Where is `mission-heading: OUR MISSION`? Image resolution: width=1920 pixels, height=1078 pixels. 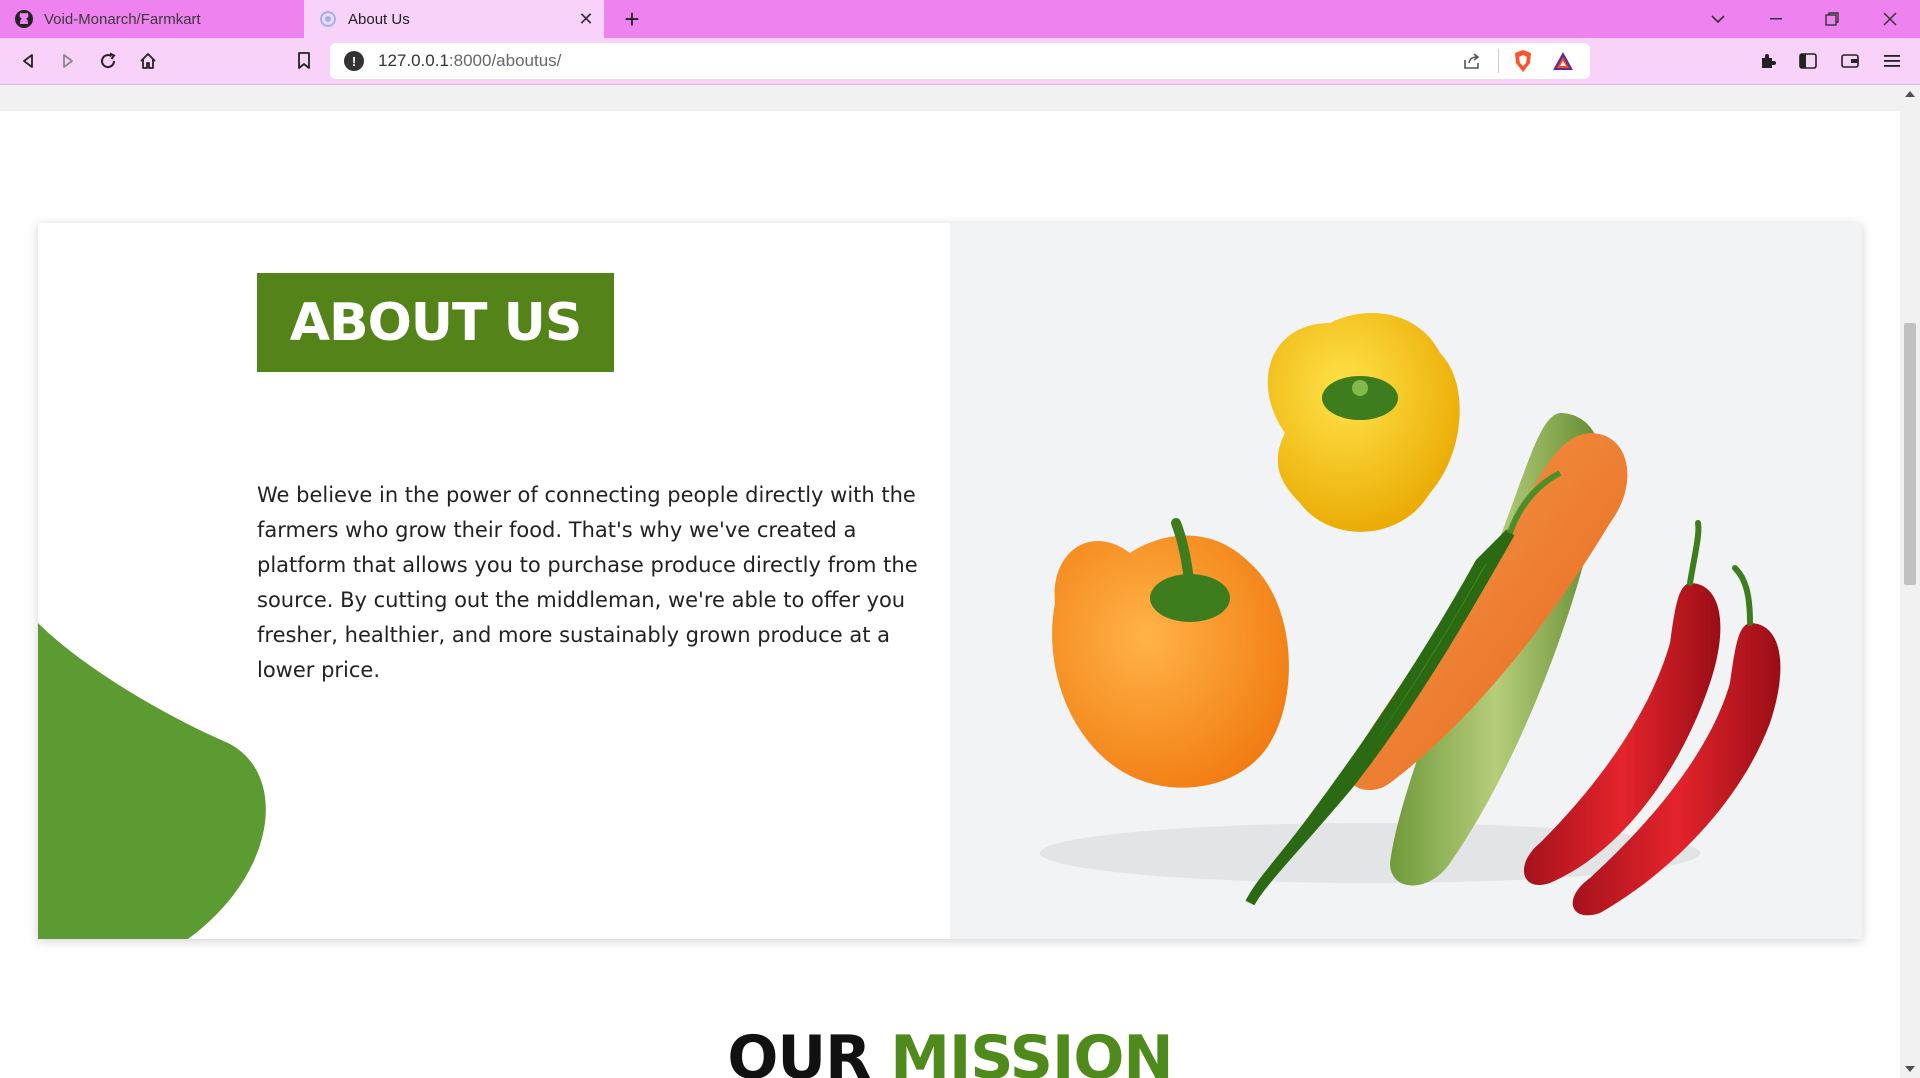
mission-heading: OUR MISSION is located at coordinates (950, 1050).